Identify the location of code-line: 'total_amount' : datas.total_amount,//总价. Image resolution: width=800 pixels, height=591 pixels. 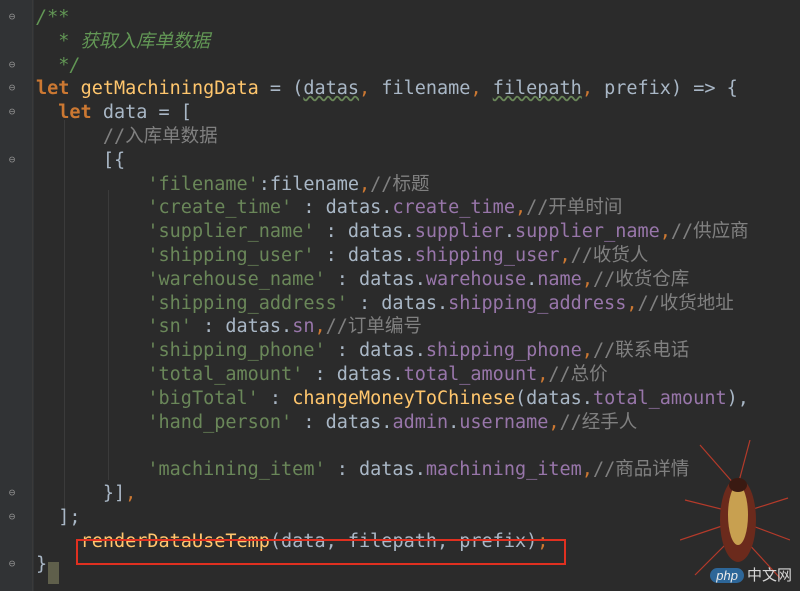
(418, 375).